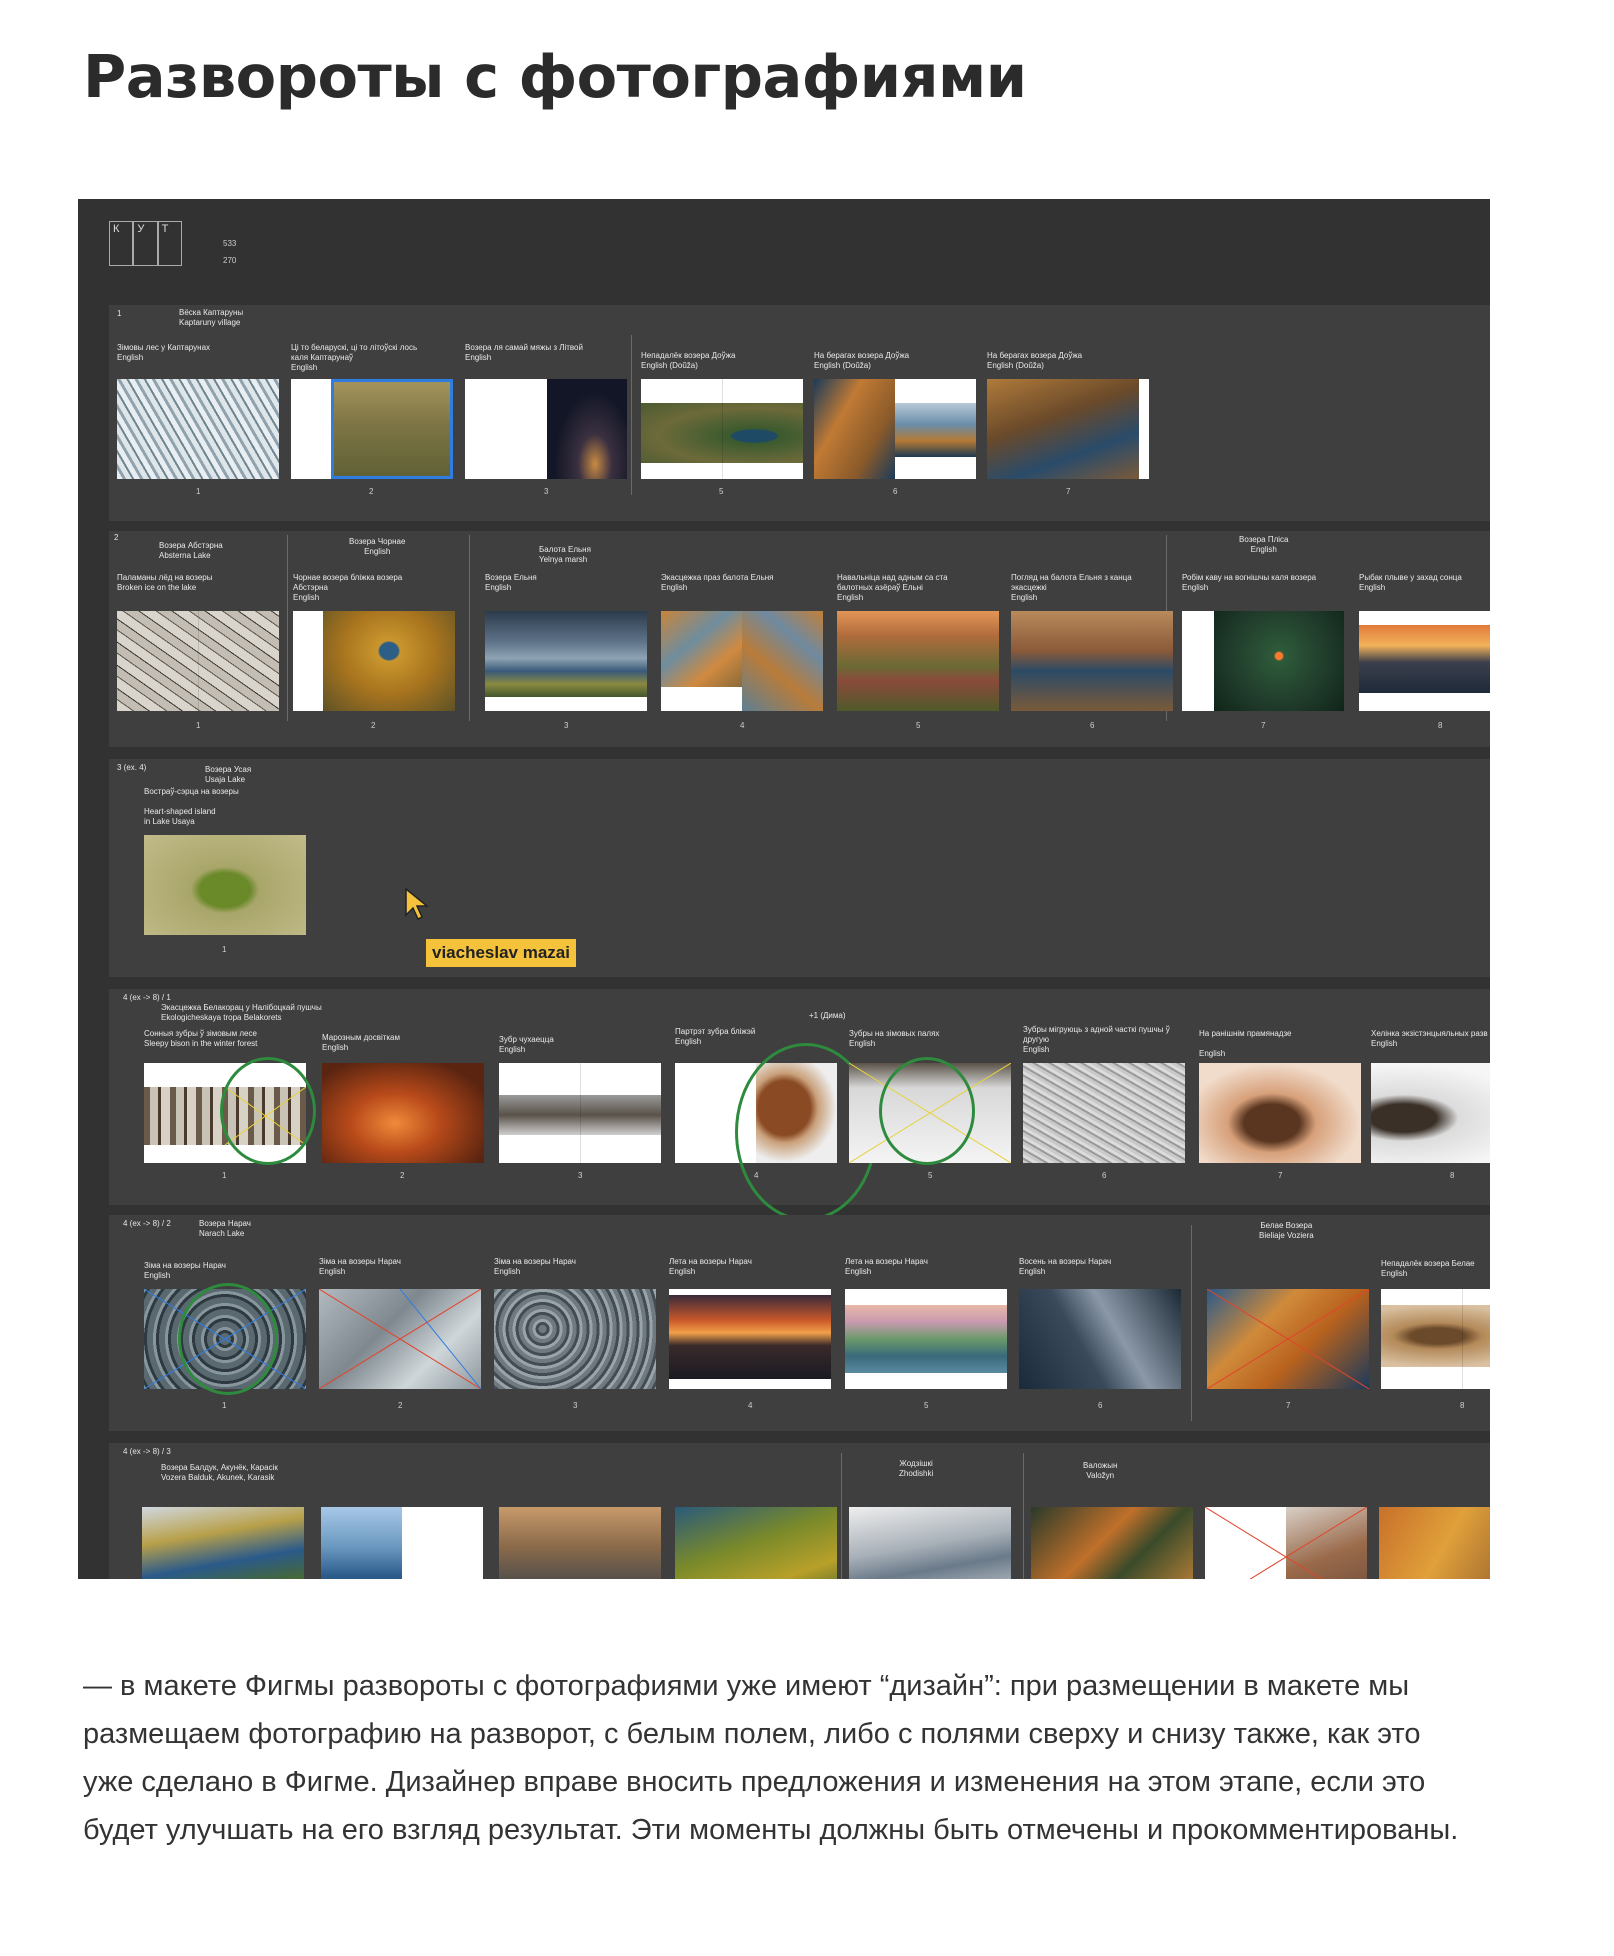 The image size is (1614, 1956). Describe the element at coordinates (710, 1266) in the screenshot. I see `spread-caption: Лета на возеры Нарач English` at that location.